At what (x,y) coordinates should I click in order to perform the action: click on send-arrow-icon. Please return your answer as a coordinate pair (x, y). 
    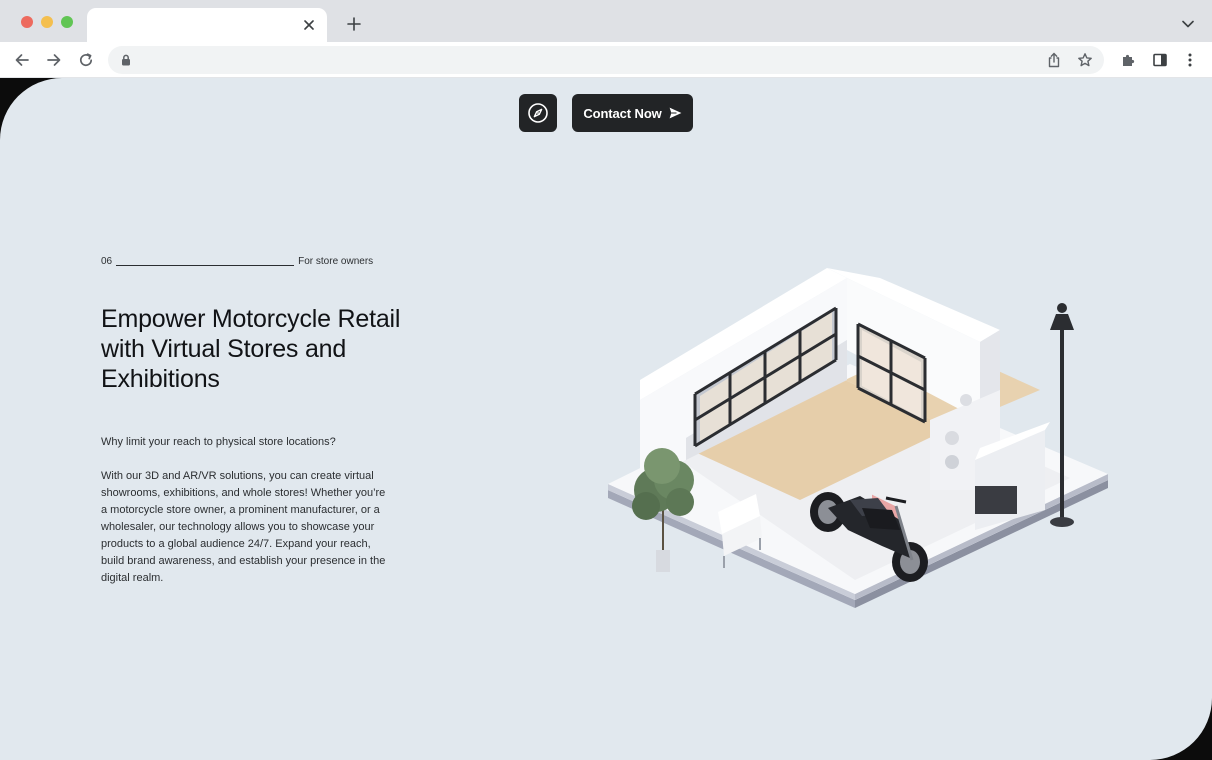
    Looking at the image, I should click on (675, 113).